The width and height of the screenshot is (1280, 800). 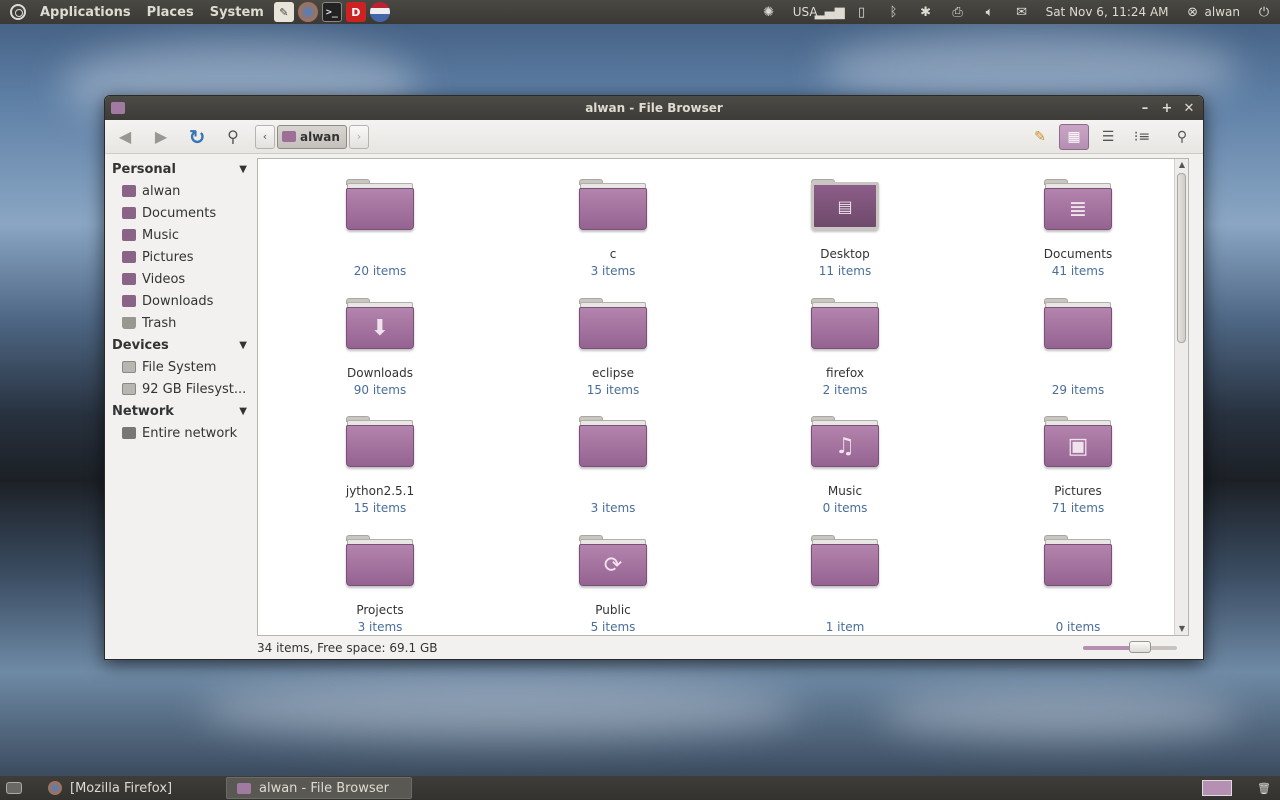 What do you see at coordinates (18, 12) in the screenshot?
I see `ubuntu-logo-icon` at bounding box center [18, 12].